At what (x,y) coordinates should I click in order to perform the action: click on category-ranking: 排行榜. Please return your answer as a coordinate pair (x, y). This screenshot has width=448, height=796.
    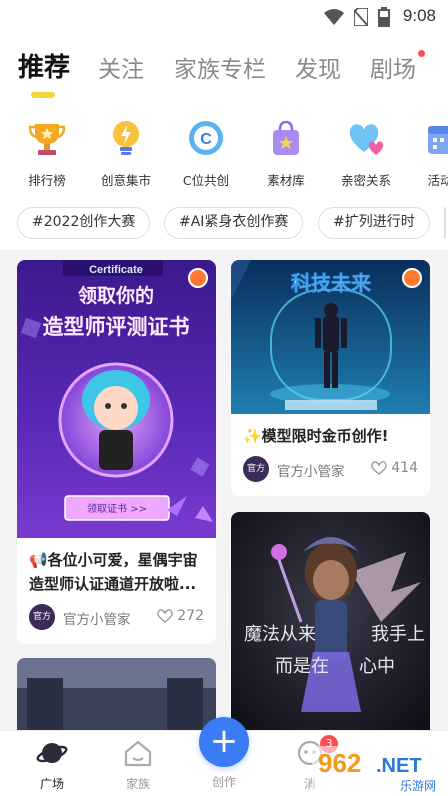
    Looking at the image, I should click on (47, 153).